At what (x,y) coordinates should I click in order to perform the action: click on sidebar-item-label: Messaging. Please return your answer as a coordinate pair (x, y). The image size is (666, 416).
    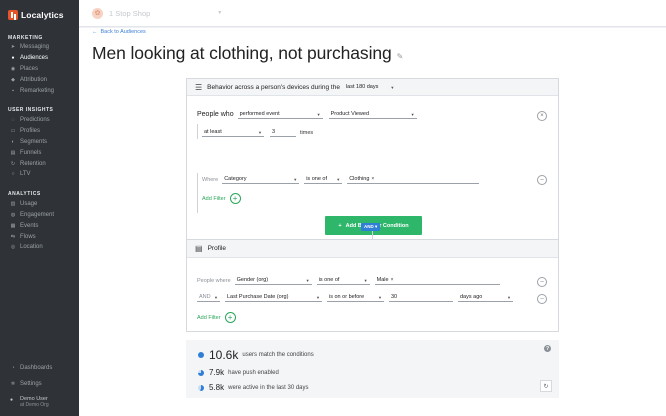
    Looking at the image, I should click on (35, 47).